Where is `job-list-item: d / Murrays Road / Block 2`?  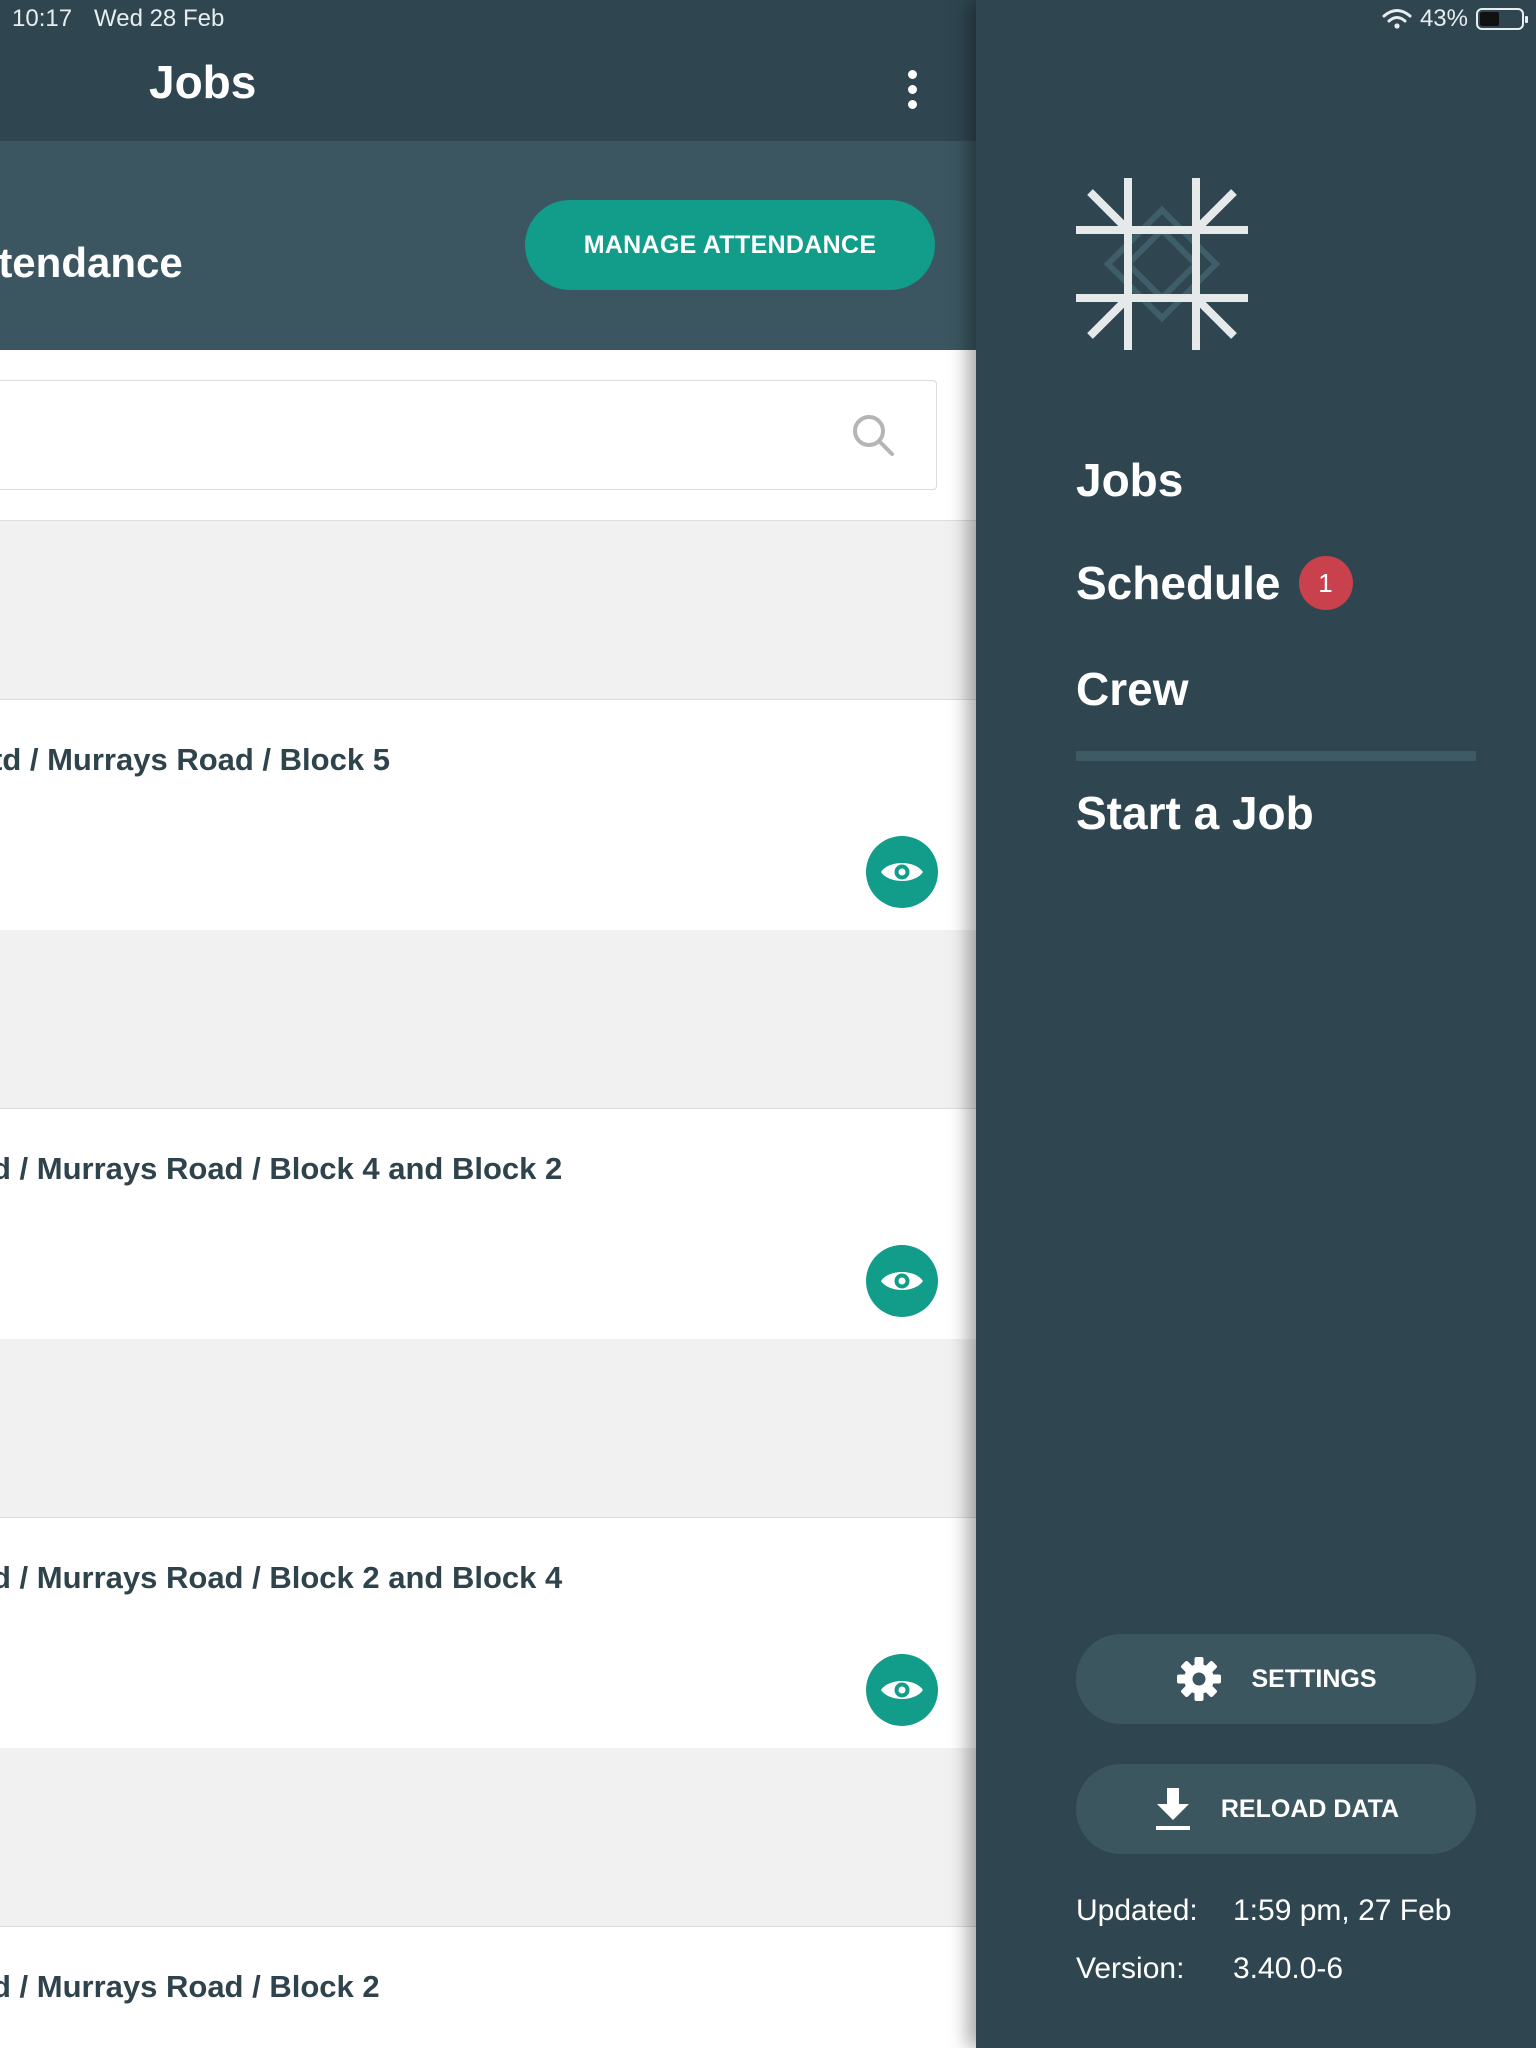
job-list-item: d / Murrays Road / Block 2 is located at coordinates (488, 1987).